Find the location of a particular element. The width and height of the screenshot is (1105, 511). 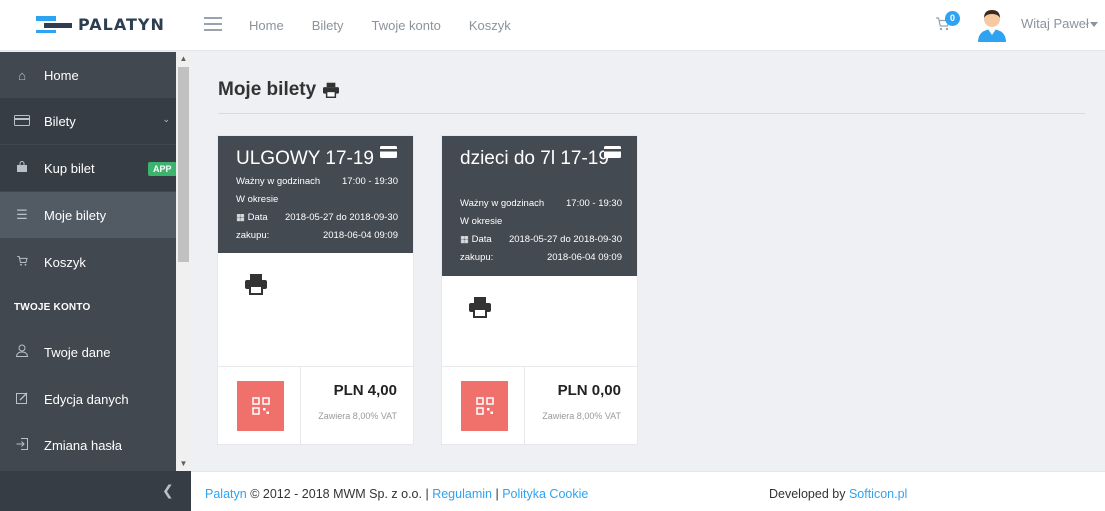

scroll-down-icon: ▼ is located at coordinates (183, 464).